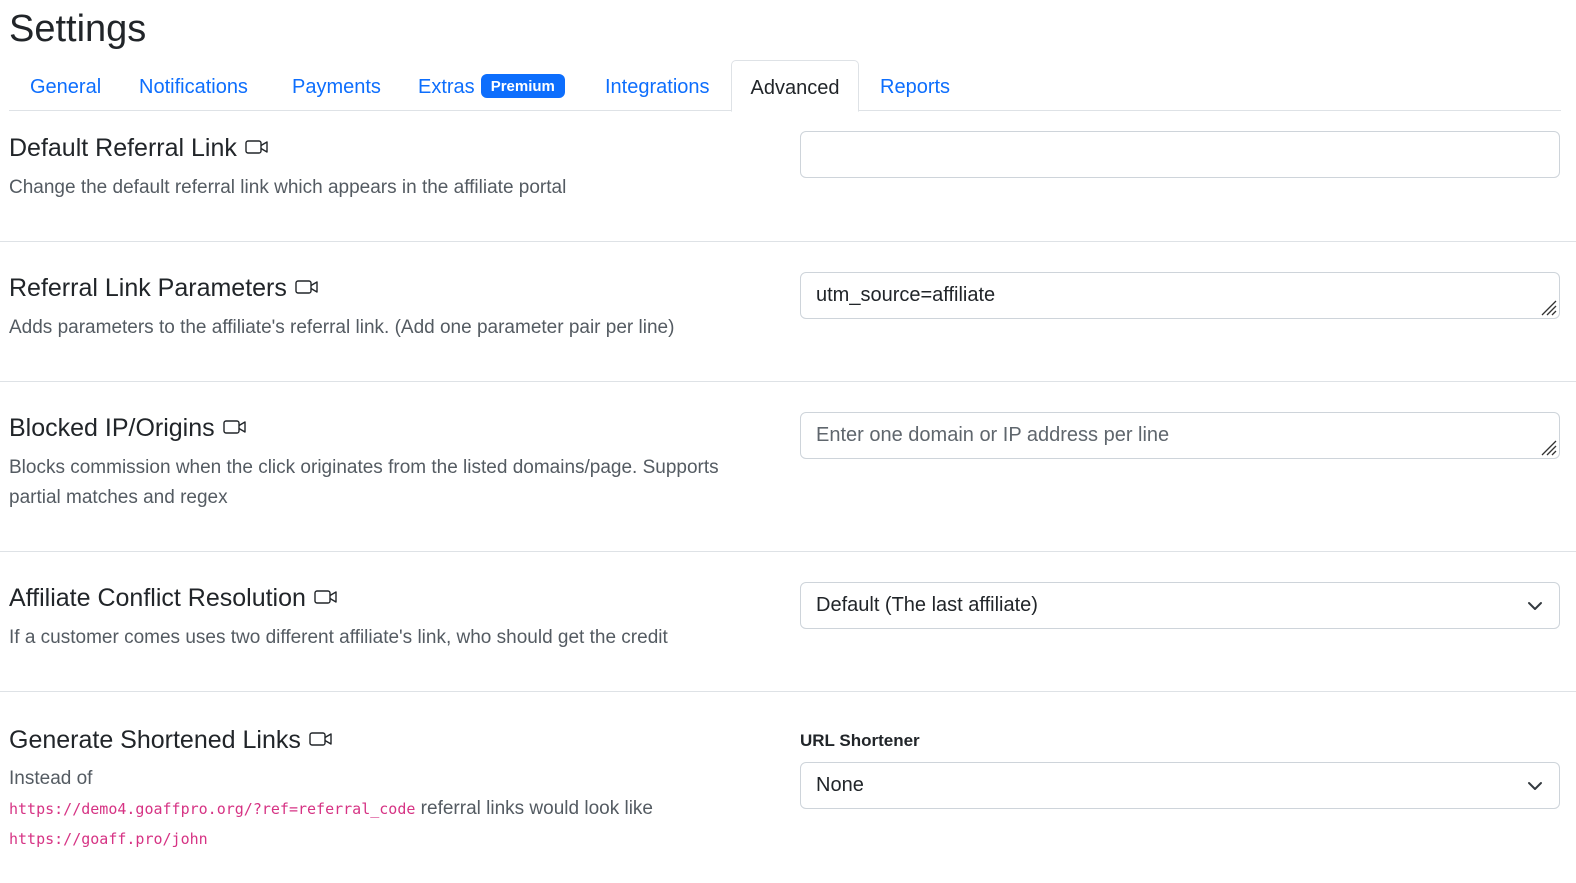  What do you see at coordinates (840, 785) in the screenshot?
I see `select-value: None` at bounding box center [840, 785].